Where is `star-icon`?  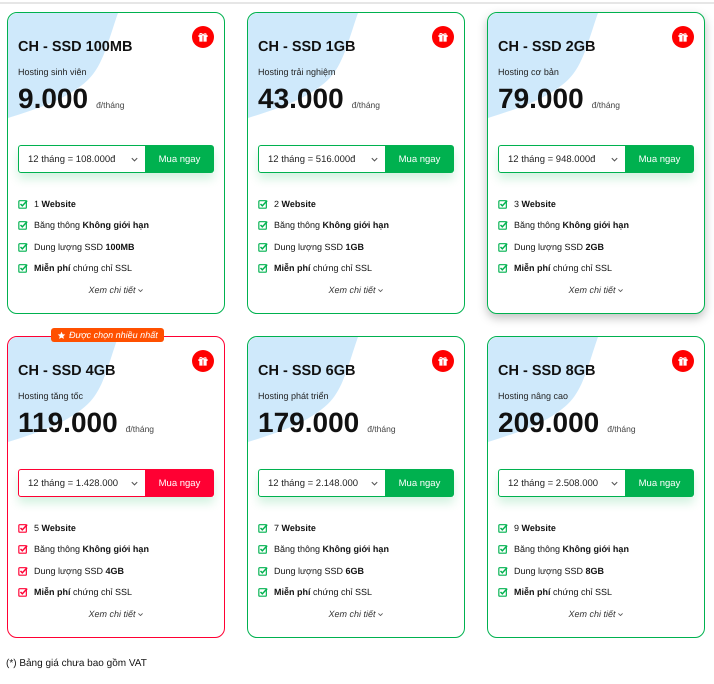
star-icon is located at coordinates (61, 335).